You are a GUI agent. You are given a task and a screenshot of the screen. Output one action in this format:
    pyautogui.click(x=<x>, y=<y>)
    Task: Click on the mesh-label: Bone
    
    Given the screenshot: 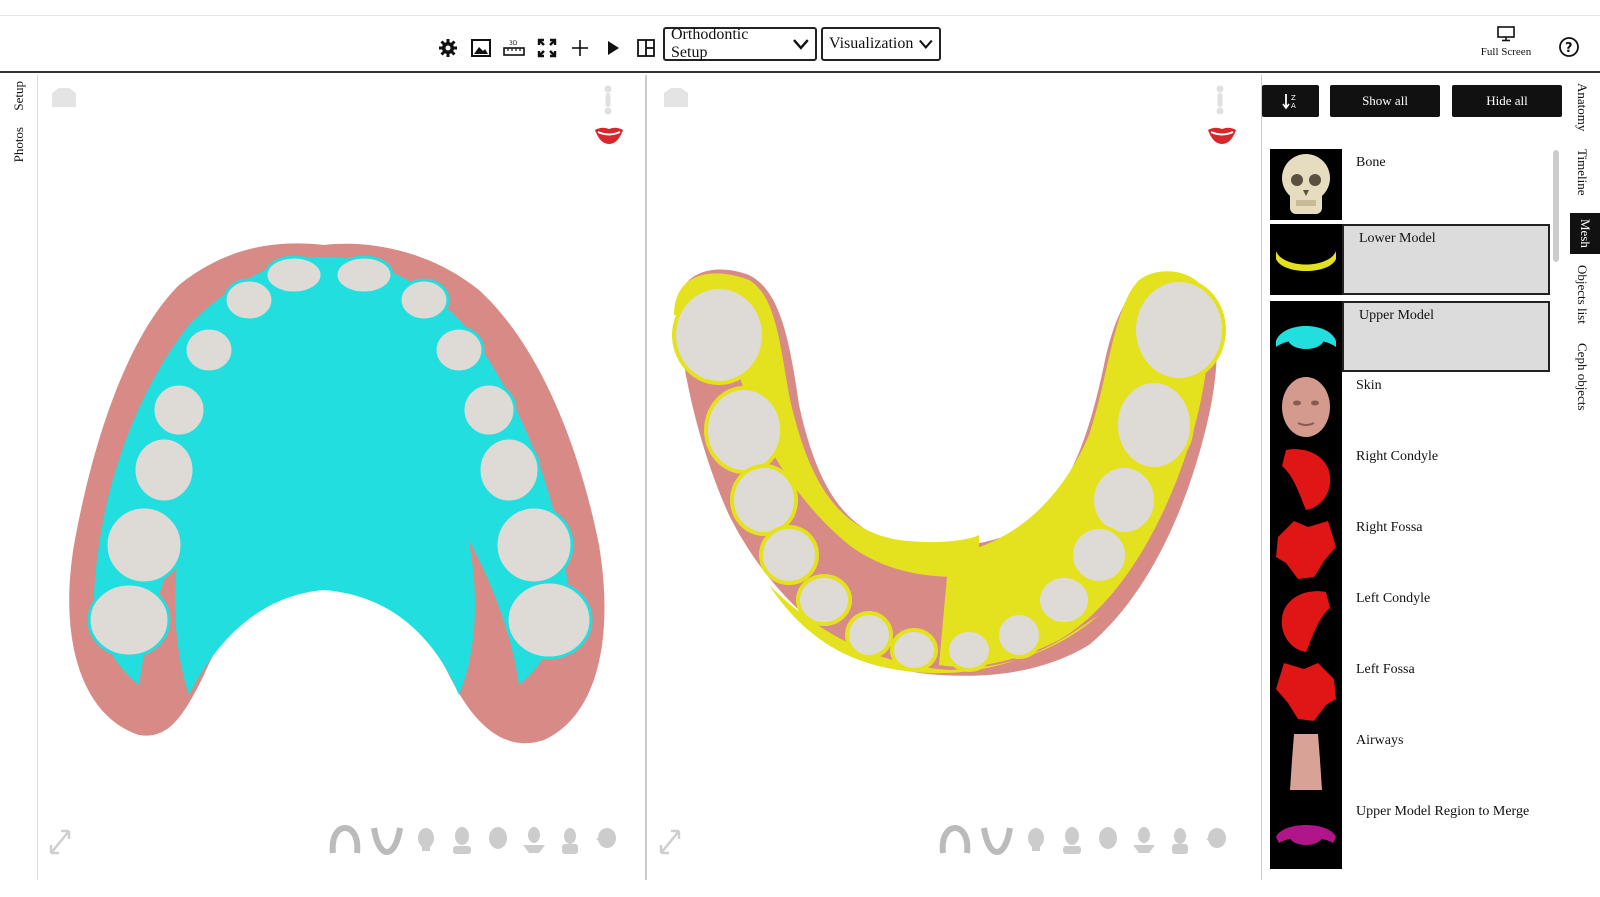 What is the action you would take?
    pyautogui.click(x=1371, y=162)
    